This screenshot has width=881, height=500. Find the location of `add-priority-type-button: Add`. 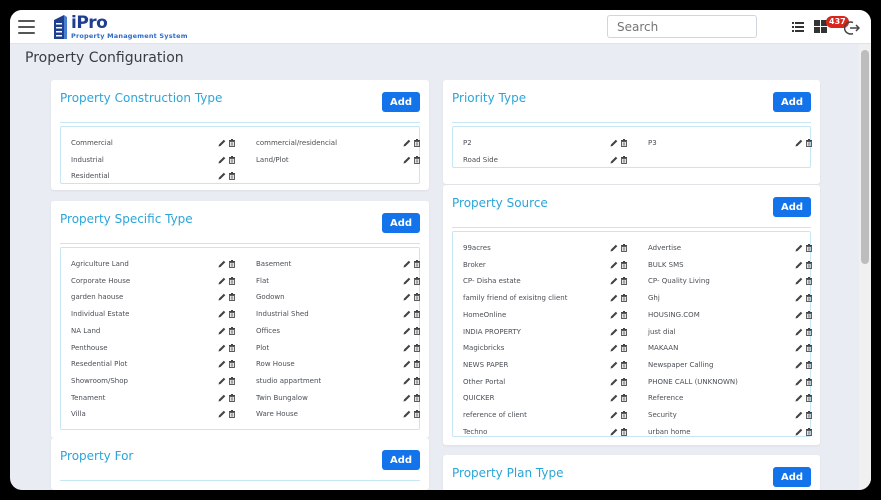

add-priority-type-button: Add is located at coordinates (792, 102).